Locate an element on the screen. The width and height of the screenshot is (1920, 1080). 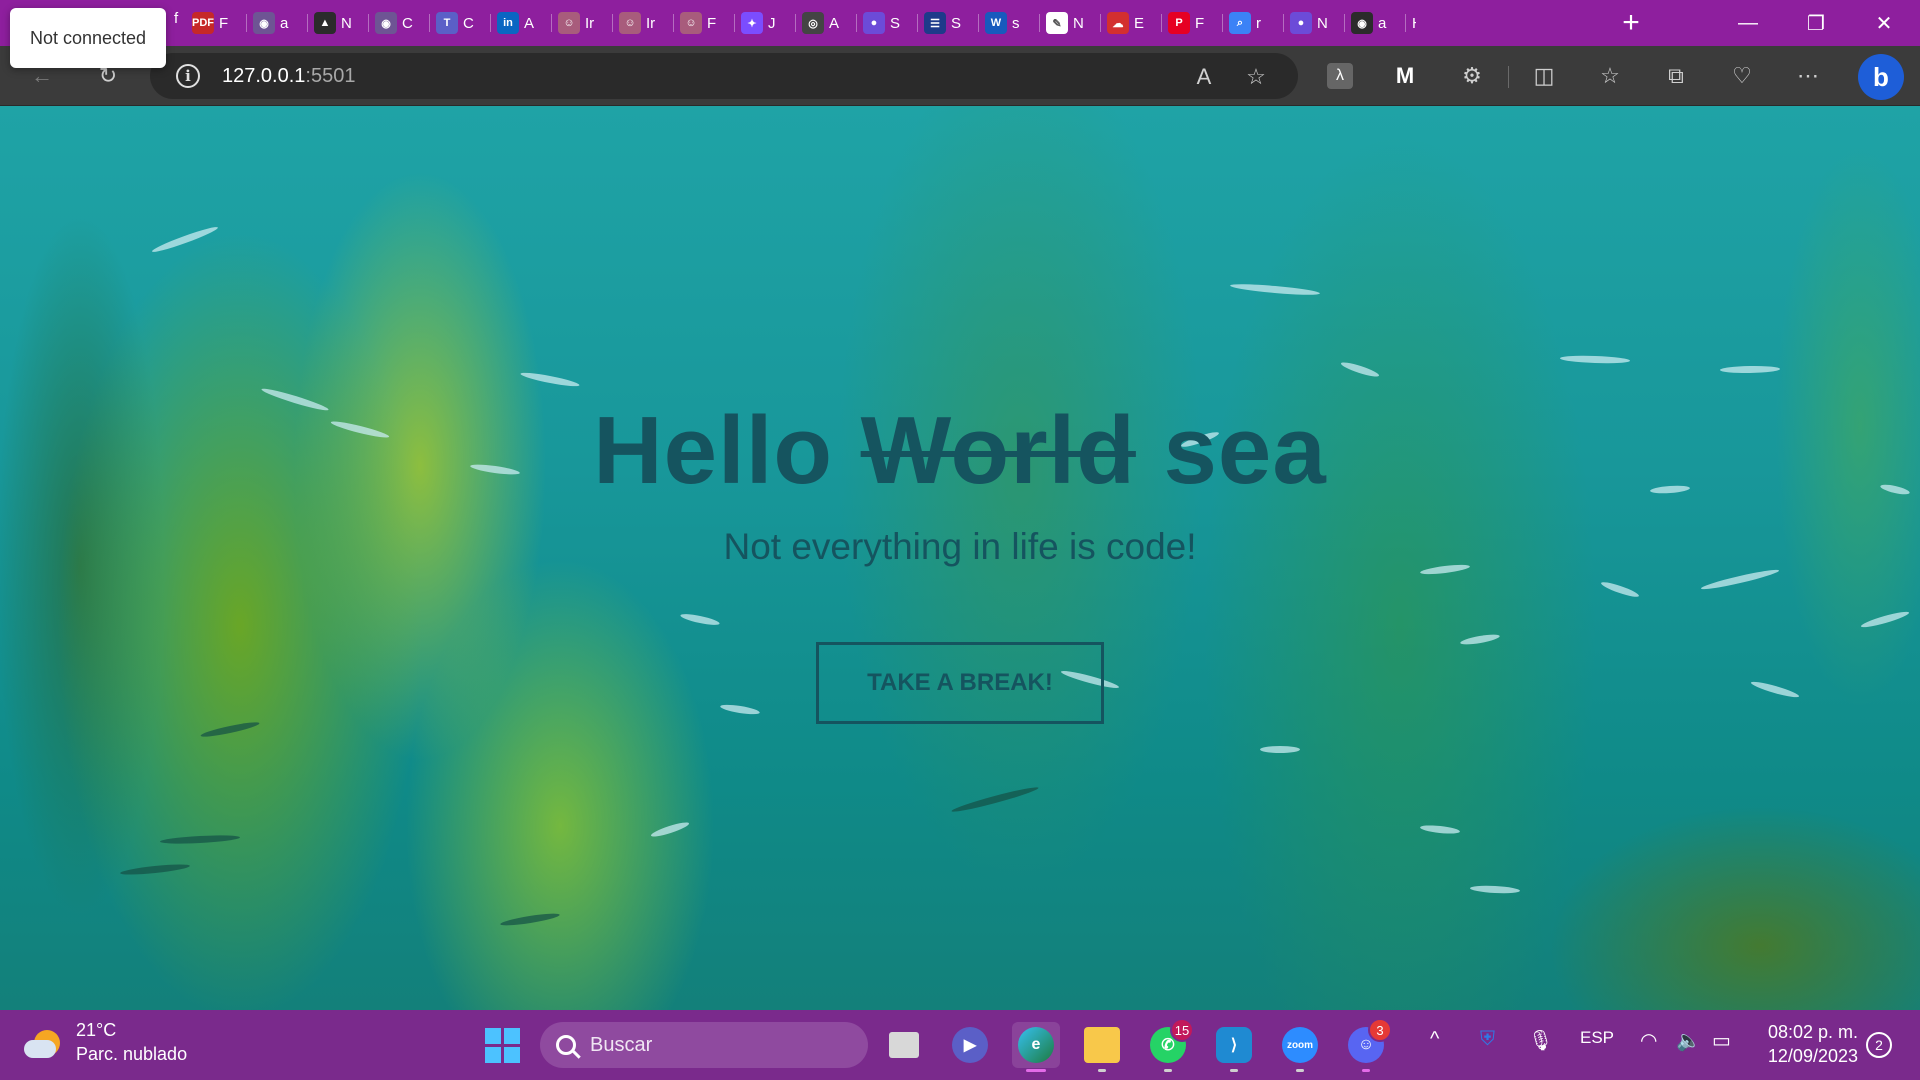
battery-icon: ▭ is located at coordinates (1721, 1040).